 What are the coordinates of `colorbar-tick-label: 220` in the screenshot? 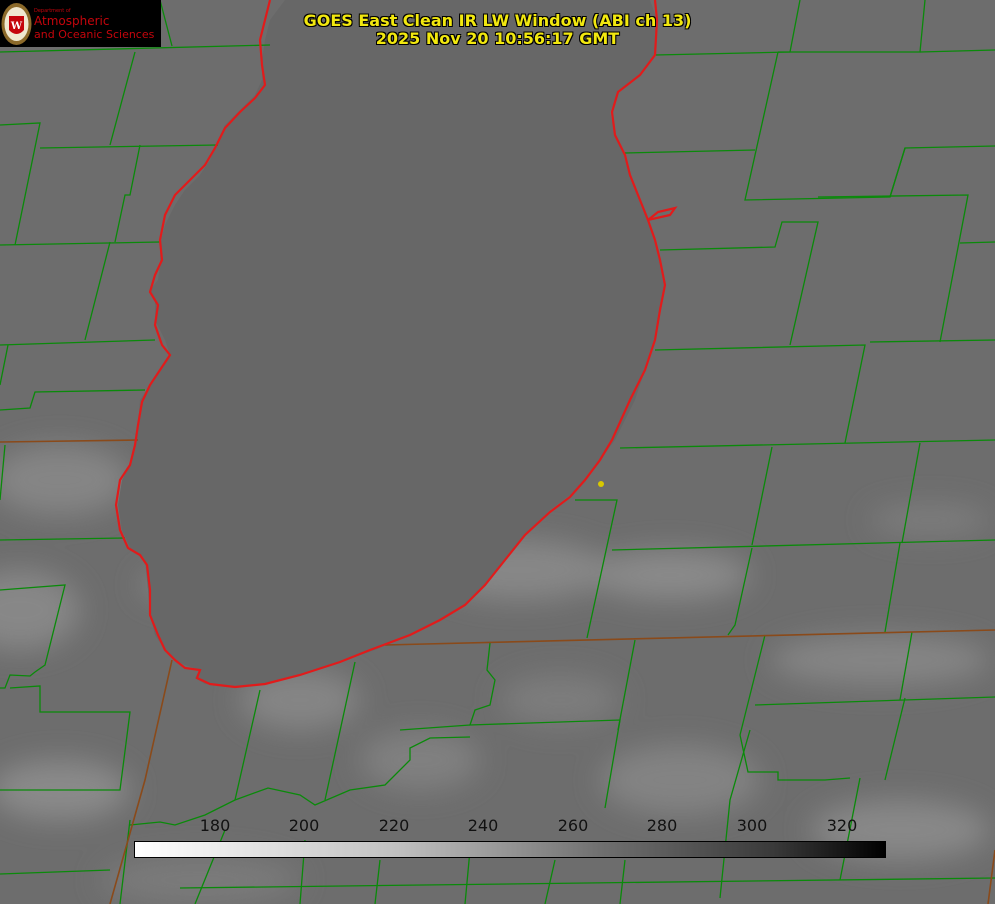 It's located at (394, 825).